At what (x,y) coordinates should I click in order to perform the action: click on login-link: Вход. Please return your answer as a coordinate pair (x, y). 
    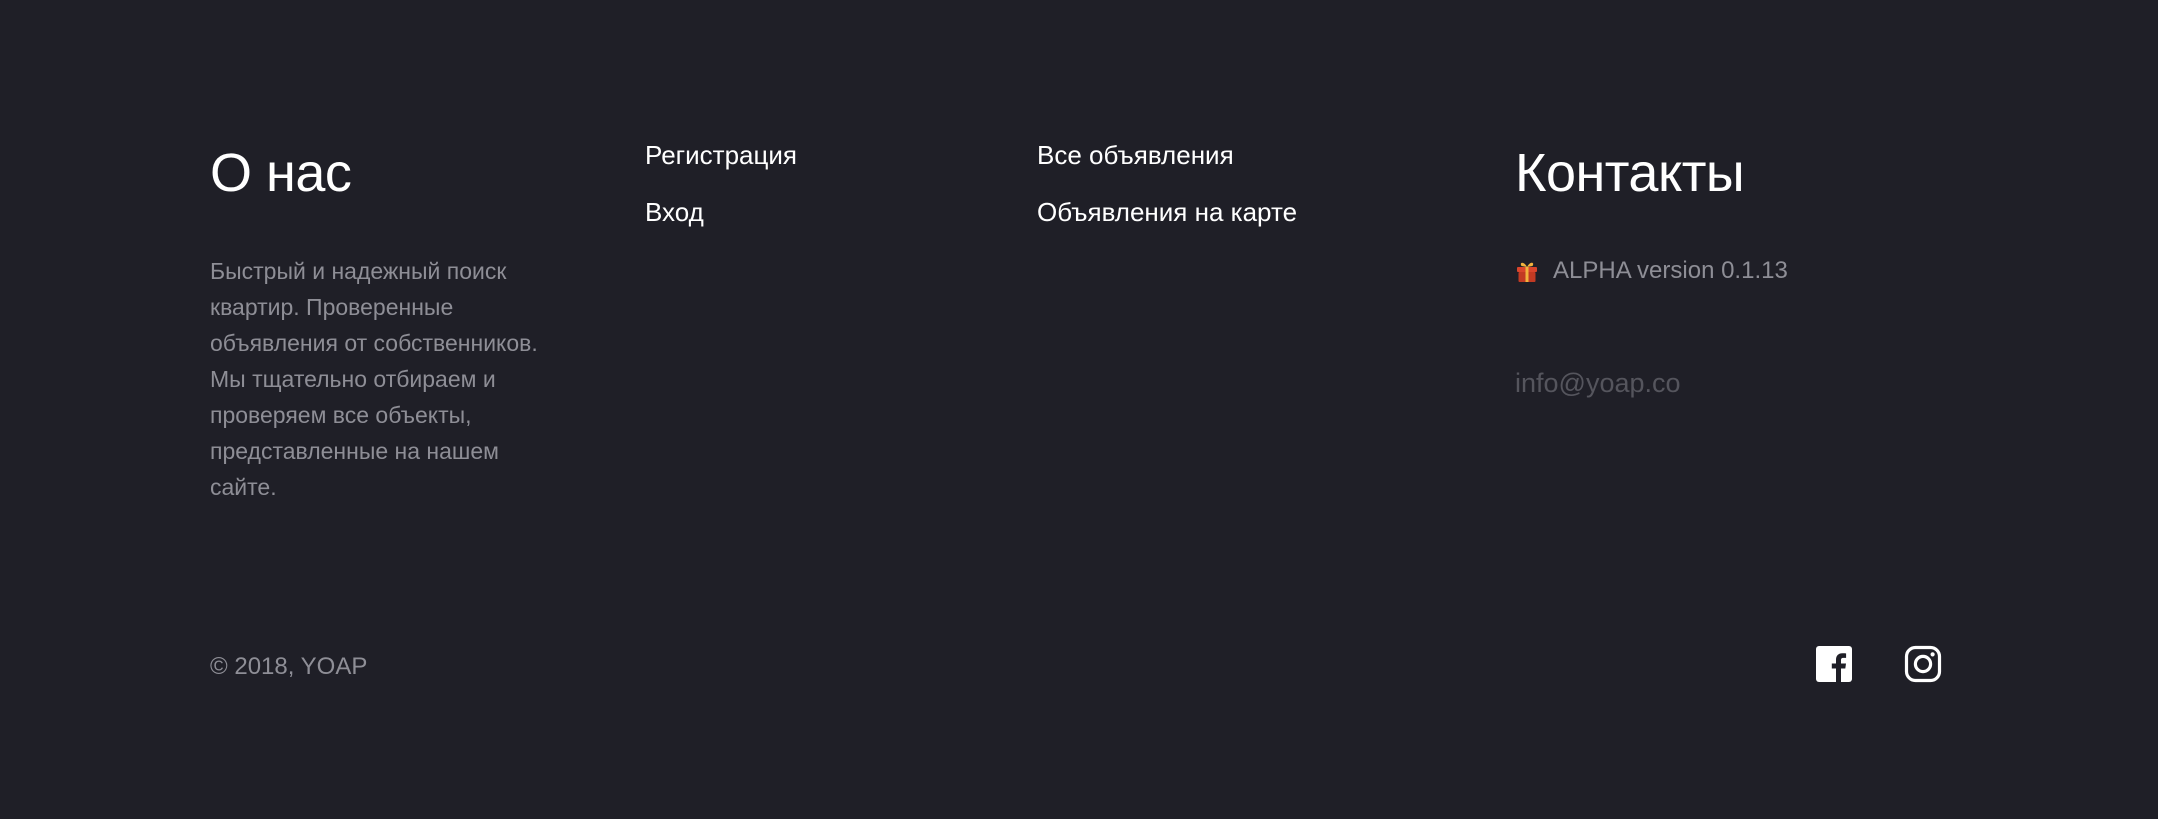
    Looking at the image, I should click on (674, 212).